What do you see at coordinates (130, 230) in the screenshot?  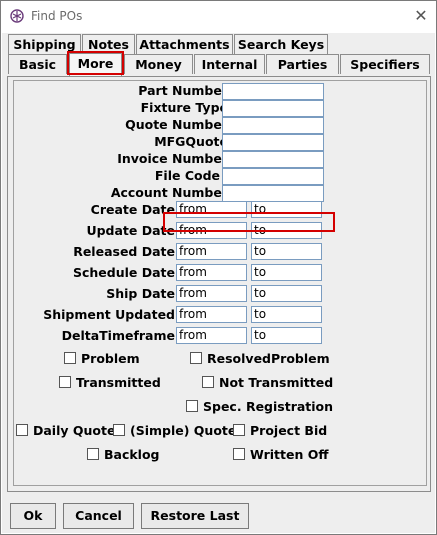 I see `update-date-label: Update Date` at bounding box center [130, 230].